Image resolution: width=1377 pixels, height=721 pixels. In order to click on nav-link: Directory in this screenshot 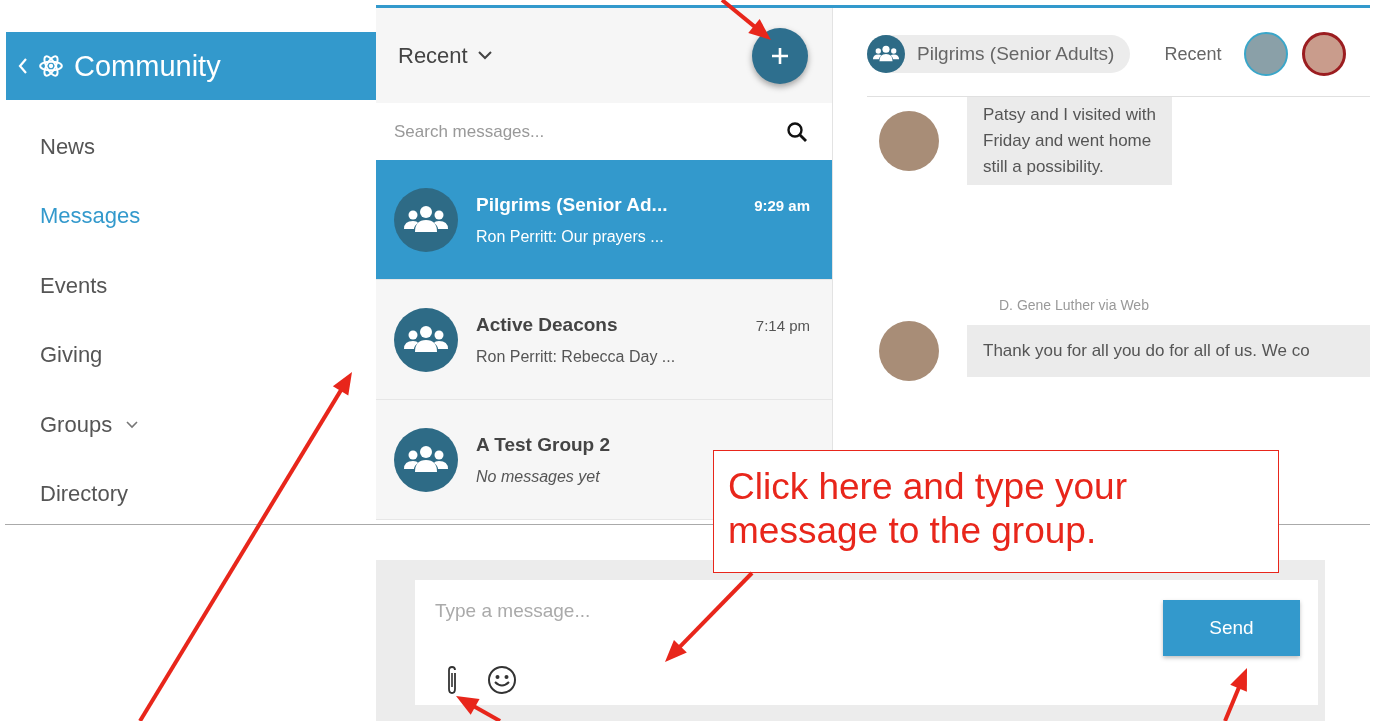, I will do `click(84, 494)`.